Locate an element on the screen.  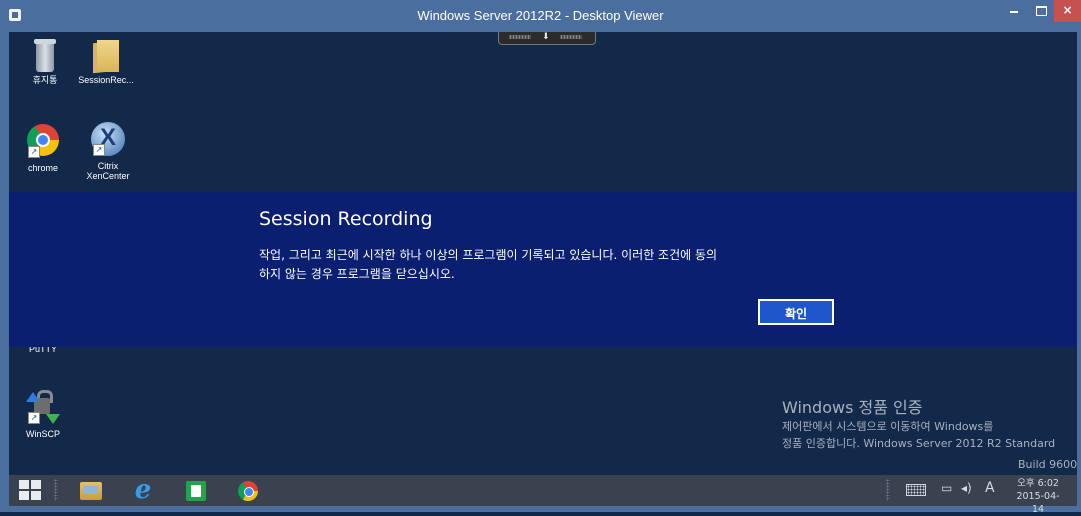
internet-explorer-icon: e is located at coordinates (143, 490).